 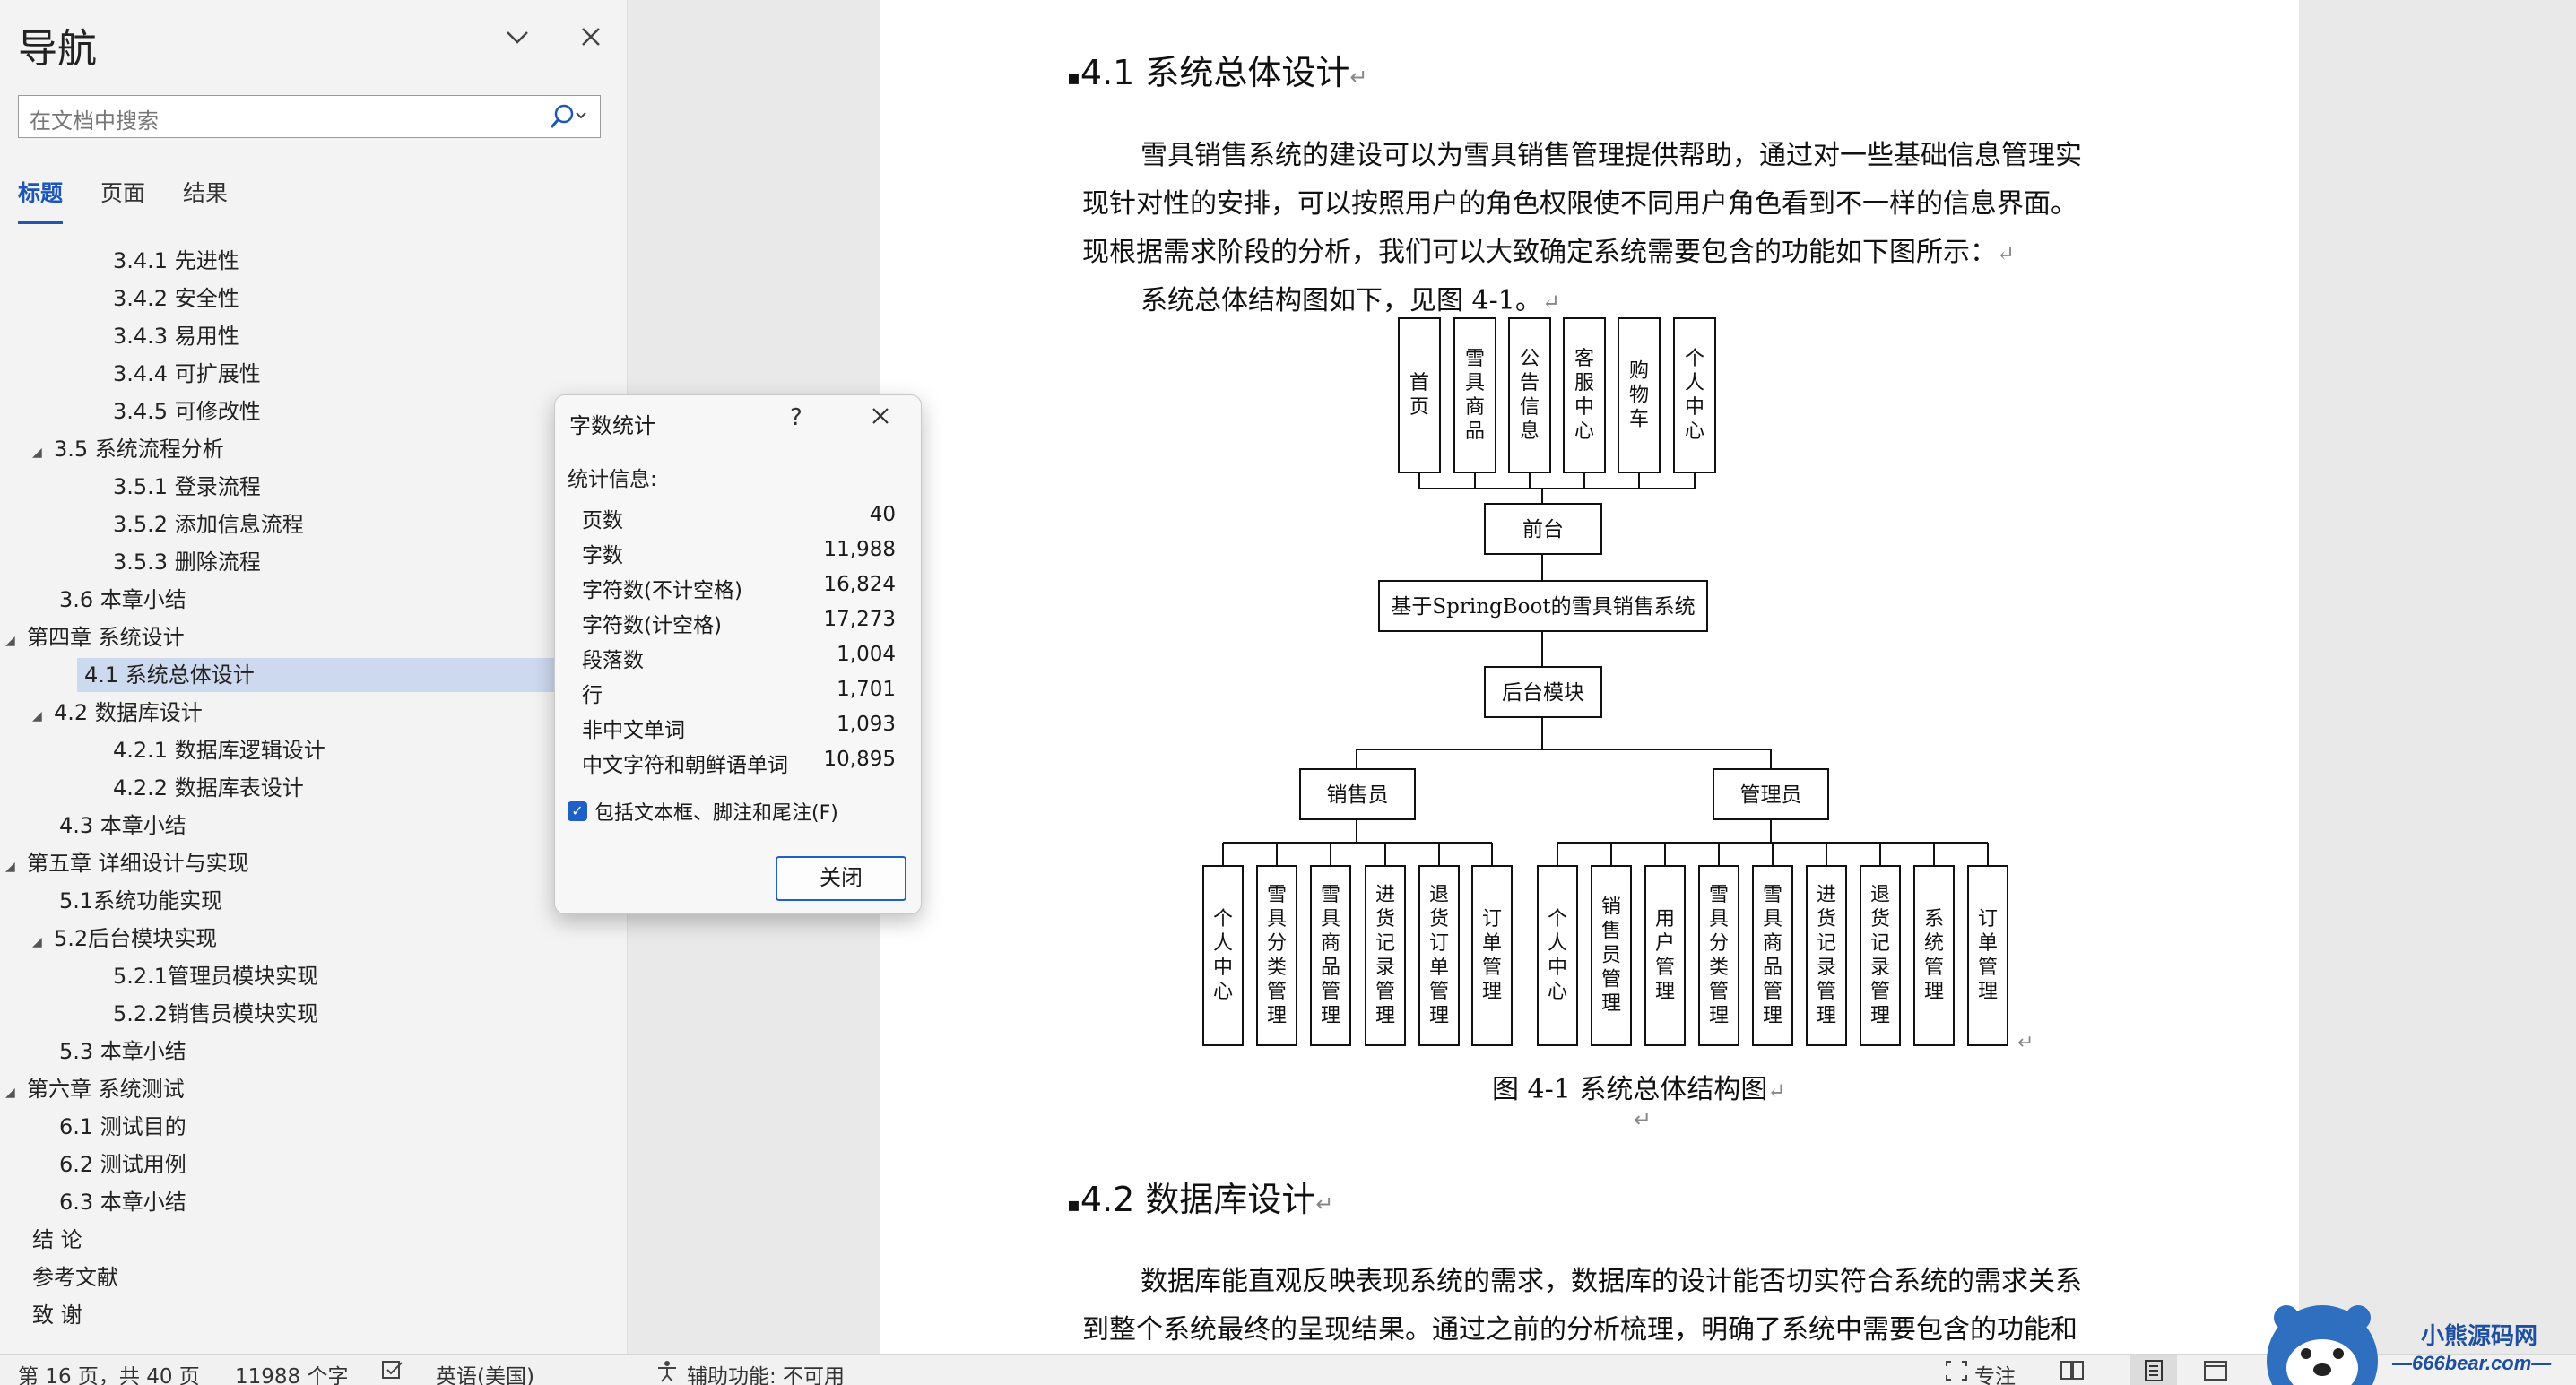 I want to click on focus-mode: 专注, so click(x=1995, y=1372).